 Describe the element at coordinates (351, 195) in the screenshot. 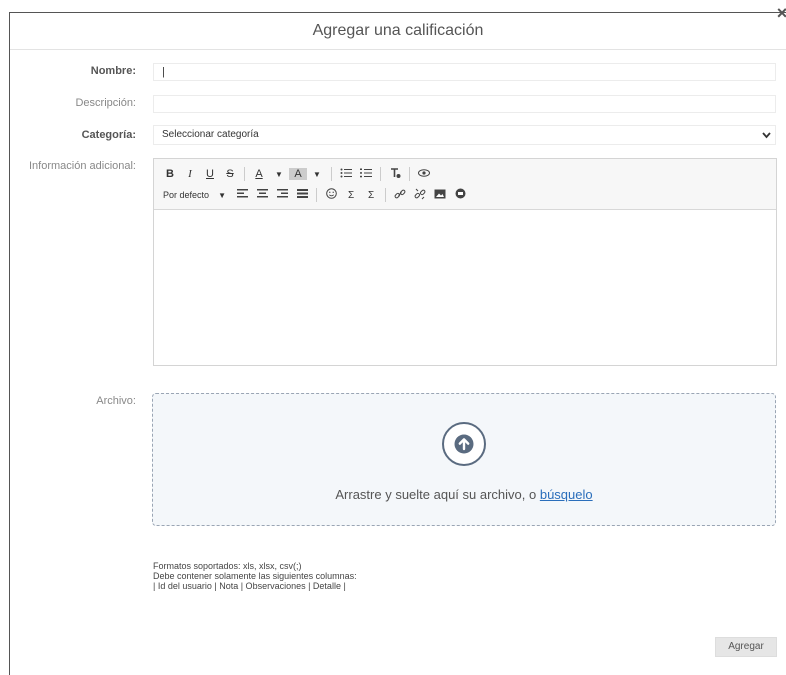

I see `special-chars-button: Σ` at that location.